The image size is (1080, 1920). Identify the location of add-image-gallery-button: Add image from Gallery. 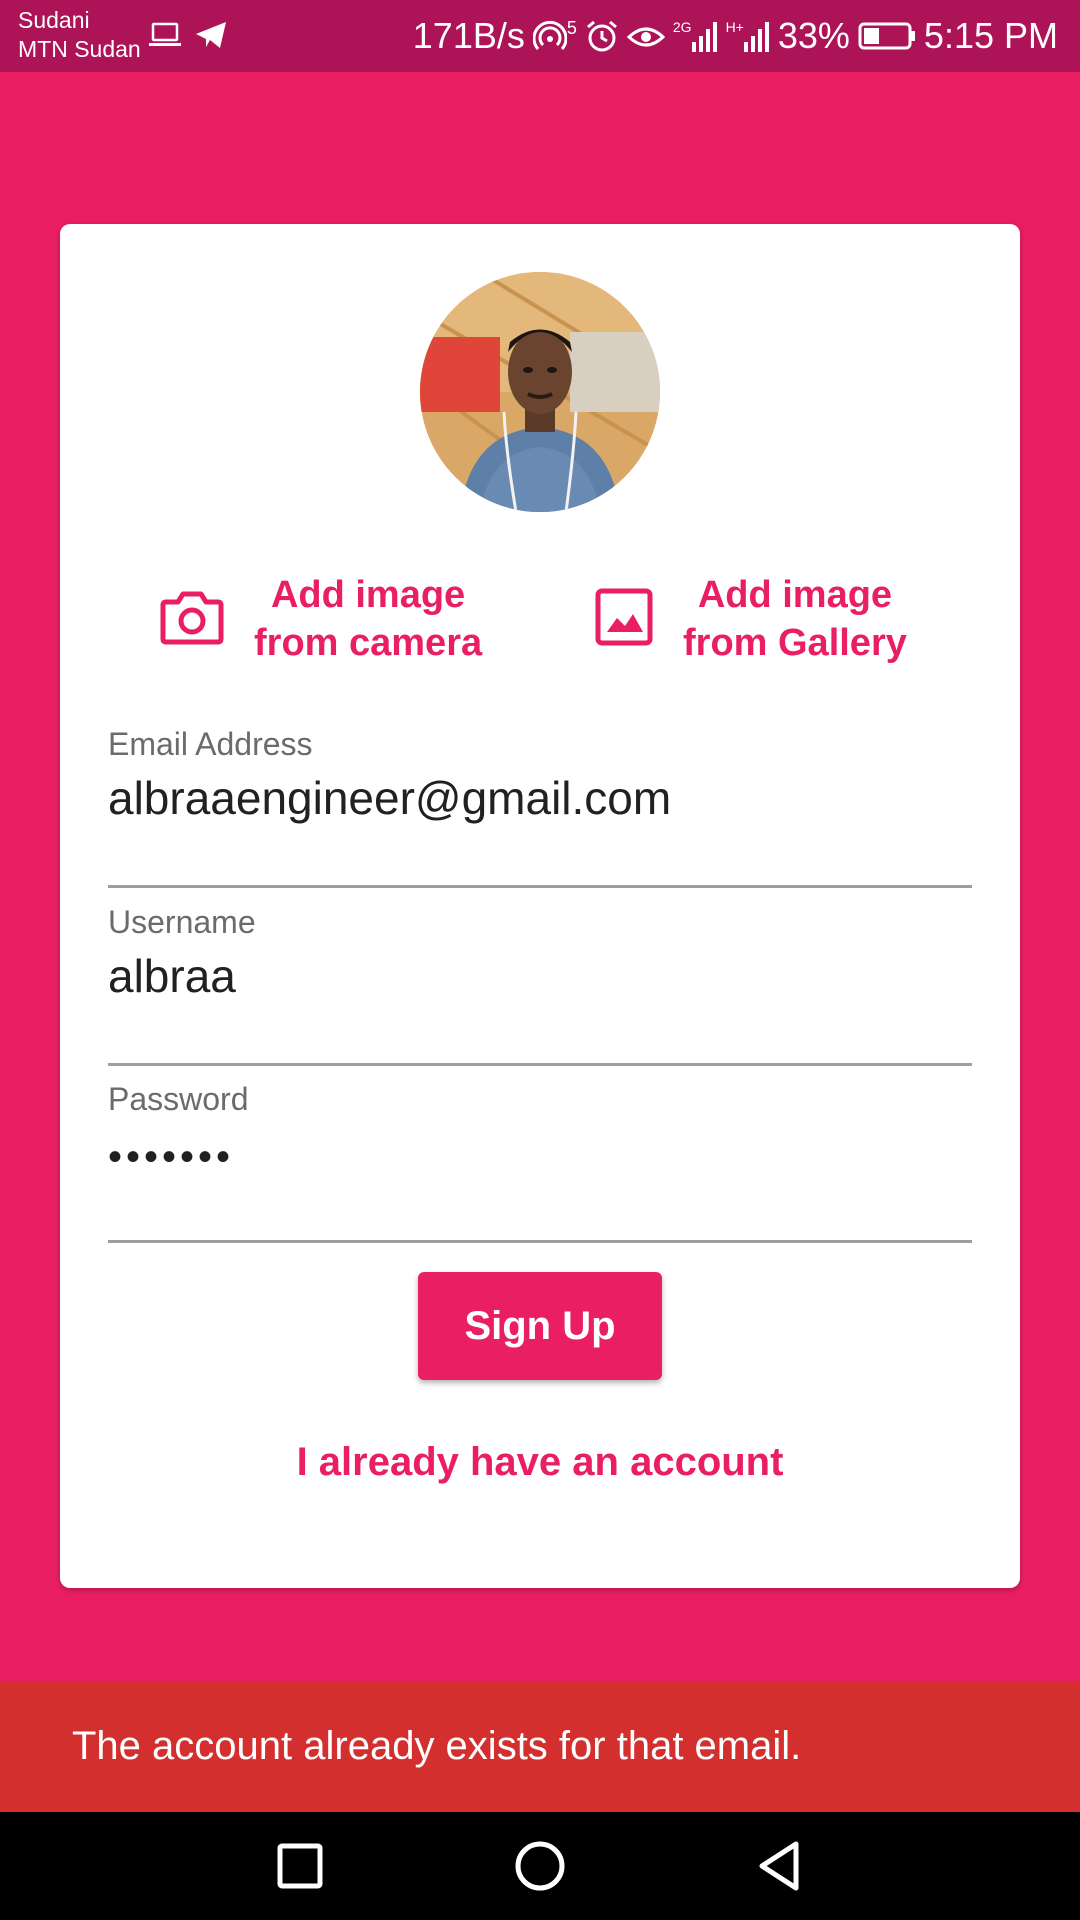
(751, 619).